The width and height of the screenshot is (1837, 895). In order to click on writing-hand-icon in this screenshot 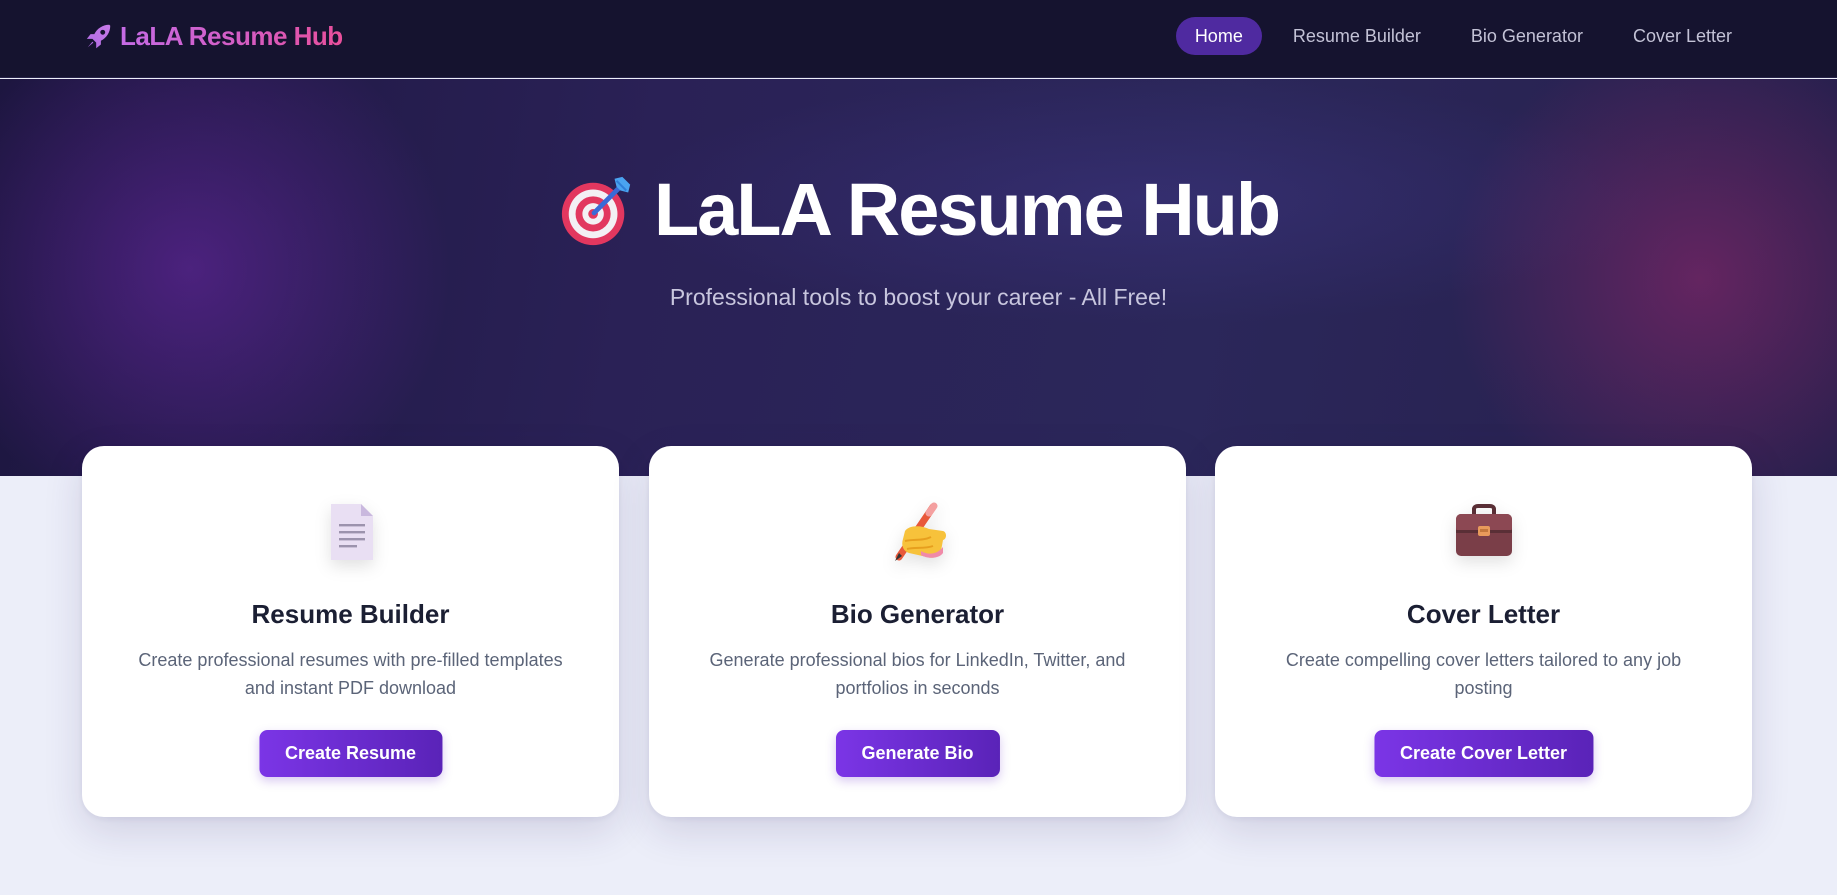, I will do `click(918, 532)`.